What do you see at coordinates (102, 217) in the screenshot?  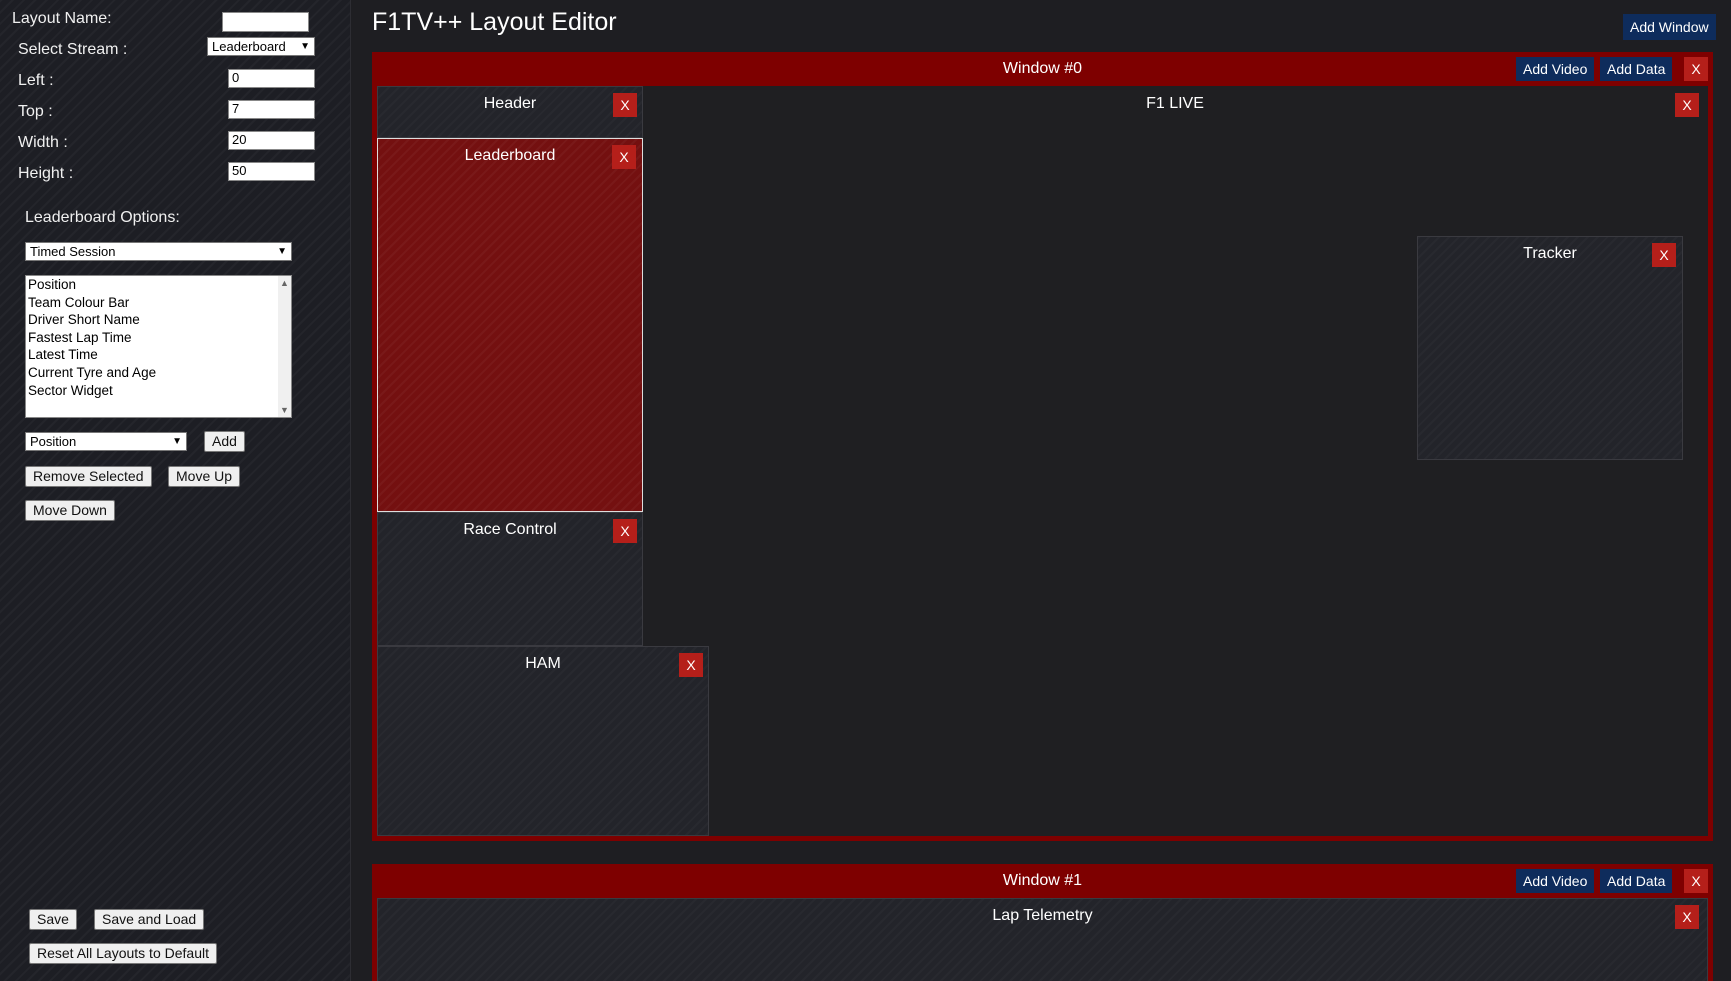 I see `leaderboard-options-label: Leaderboard Options:` at bounding box center [102, 217].